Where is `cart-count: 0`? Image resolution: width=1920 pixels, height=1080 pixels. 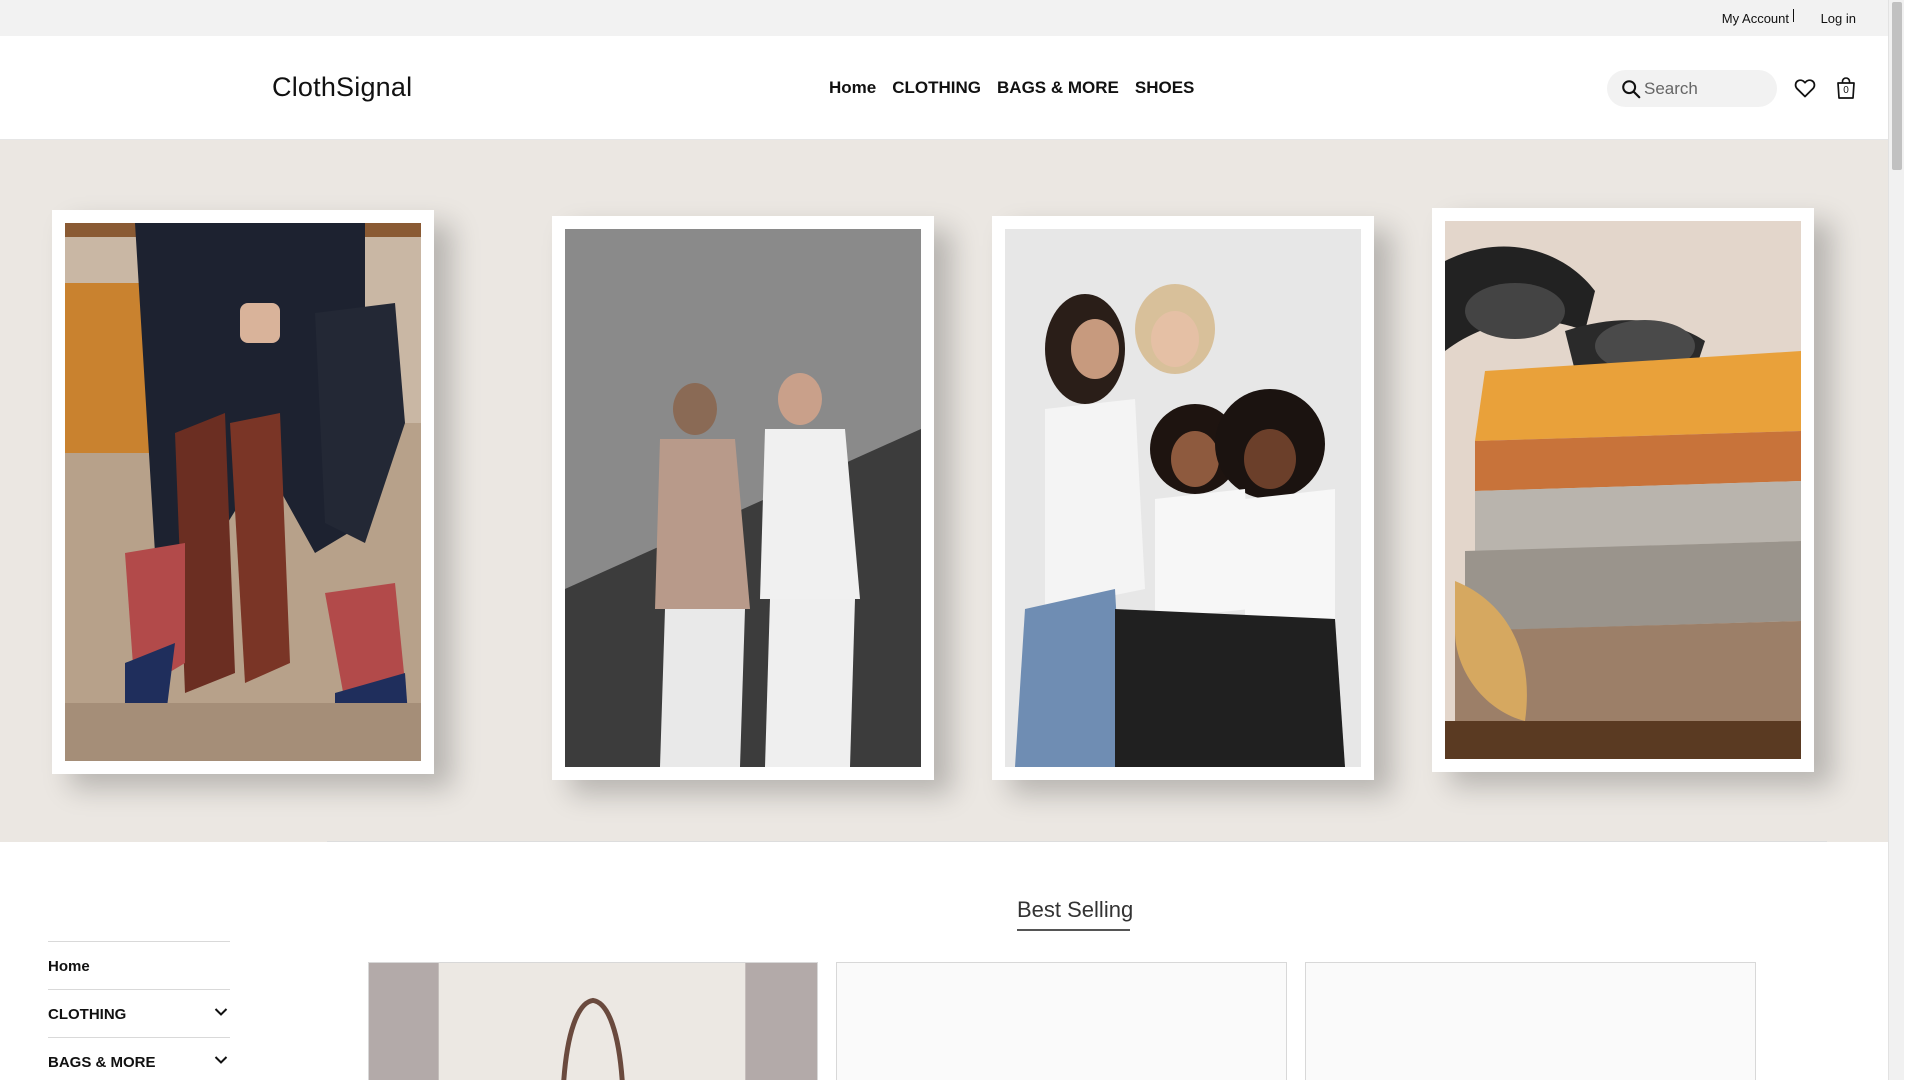
cart-count: 0 is located at coordinates (1846, 90).